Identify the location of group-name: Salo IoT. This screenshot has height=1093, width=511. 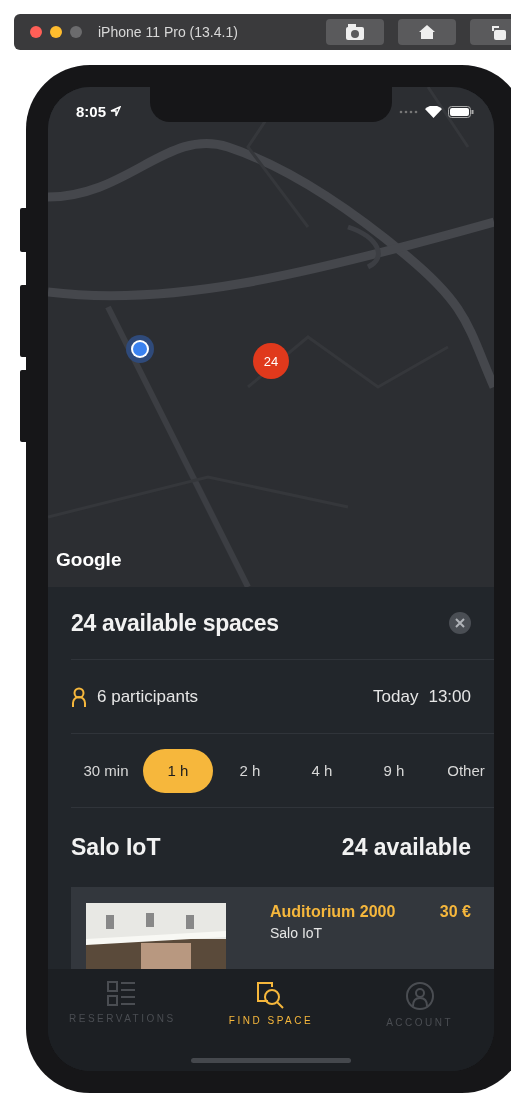
(116, 847).